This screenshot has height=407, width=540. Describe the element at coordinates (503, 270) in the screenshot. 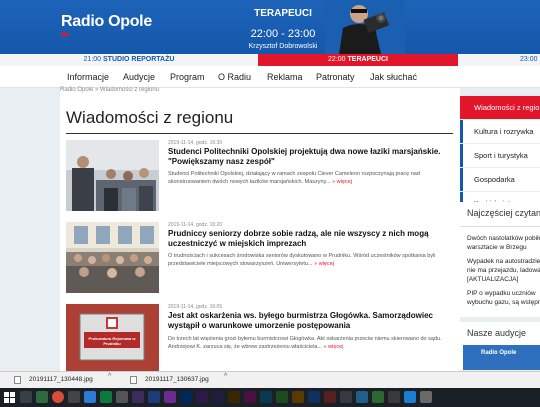

I see `popular-item: nie ma przejazdu, ladowanie` at that location.